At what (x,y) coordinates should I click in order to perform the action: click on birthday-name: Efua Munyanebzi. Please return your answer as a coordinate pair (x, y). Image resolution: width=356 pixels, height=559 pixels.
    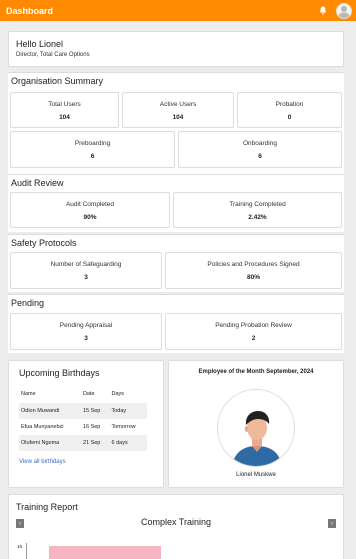
    Looking at the image, I should click on (42, 427).